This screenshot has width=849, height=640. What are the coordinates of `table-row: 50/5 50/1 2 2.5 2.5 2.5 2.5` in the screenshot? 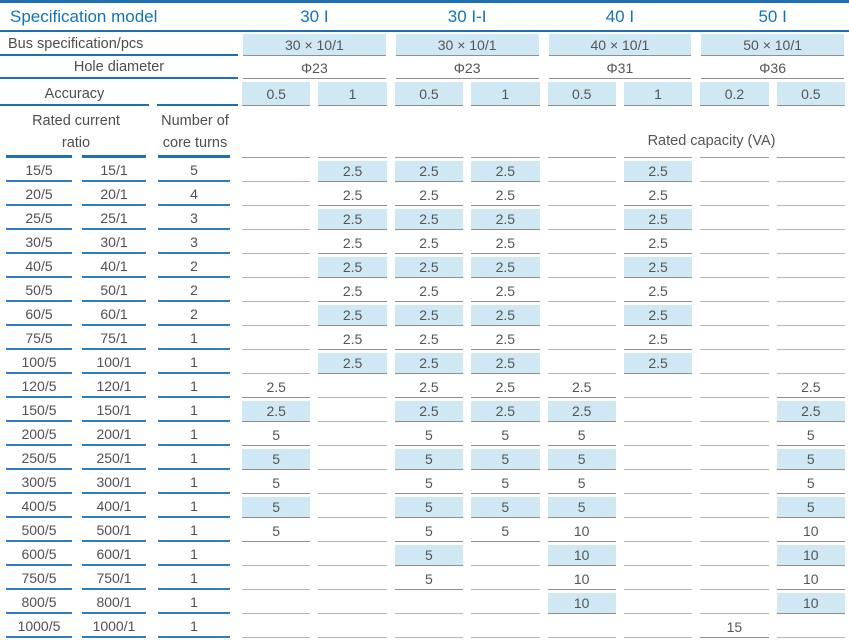 It's located at (424, 290).